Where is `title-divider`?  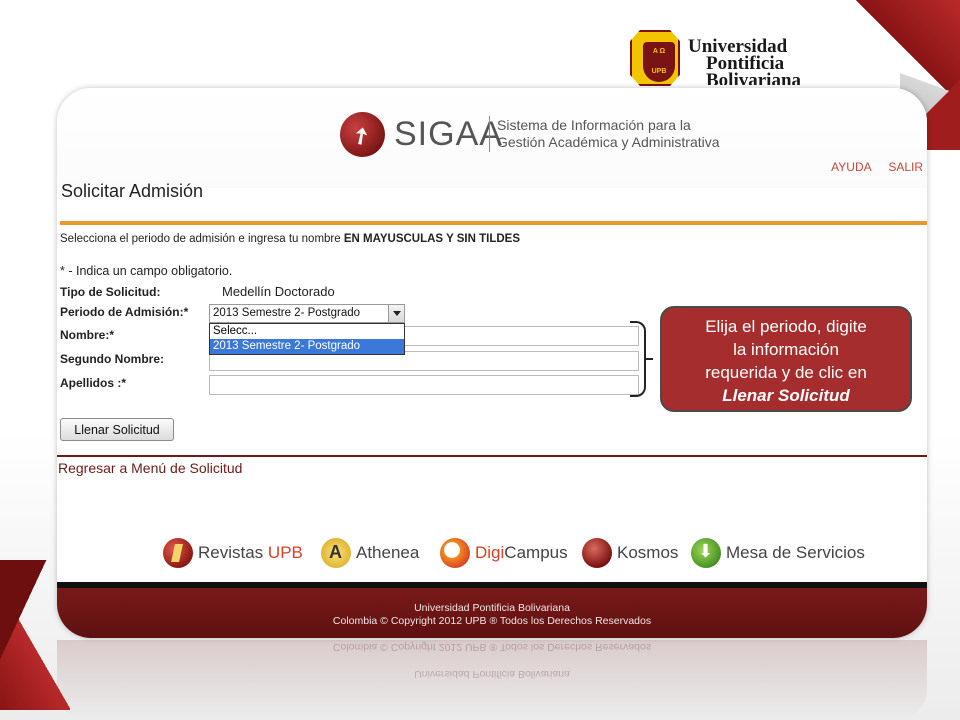 title-divider is located at coordinates (493, 223).